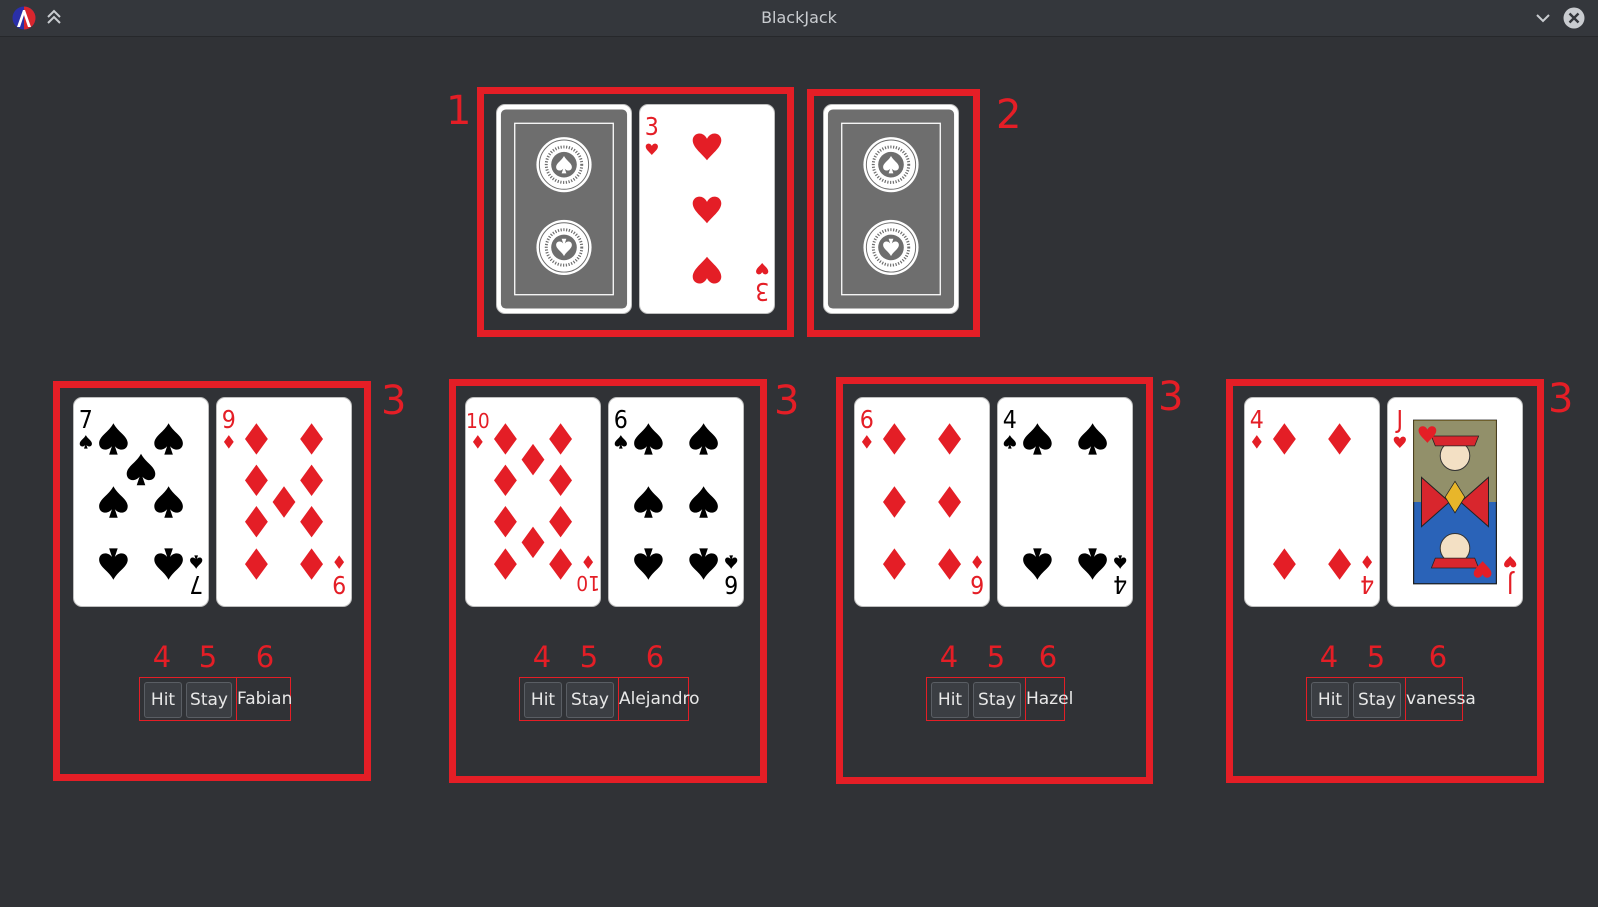 The height and width of the screenshot is (907, 1598). I want to click on double-chevron-up-icon, so click(54, 17).